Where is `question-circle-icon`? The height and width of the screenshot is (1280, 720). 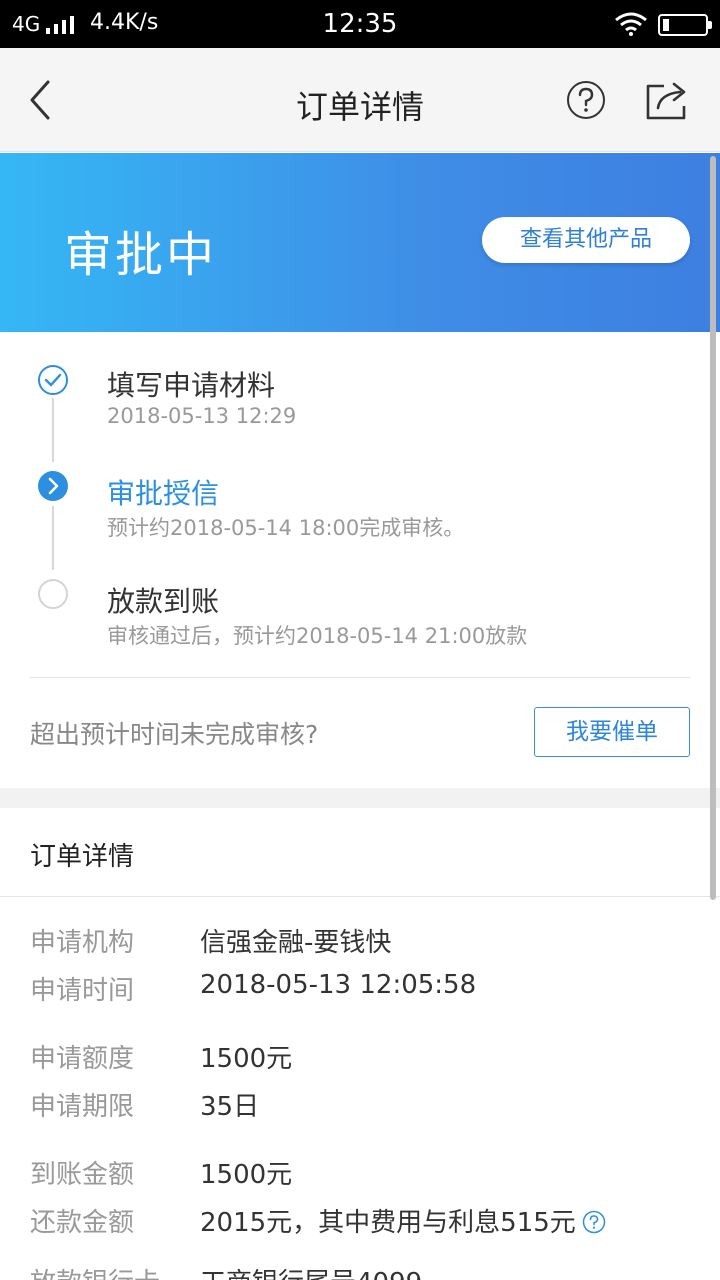
question-circle-icon is located at coordinates (594, 1222).